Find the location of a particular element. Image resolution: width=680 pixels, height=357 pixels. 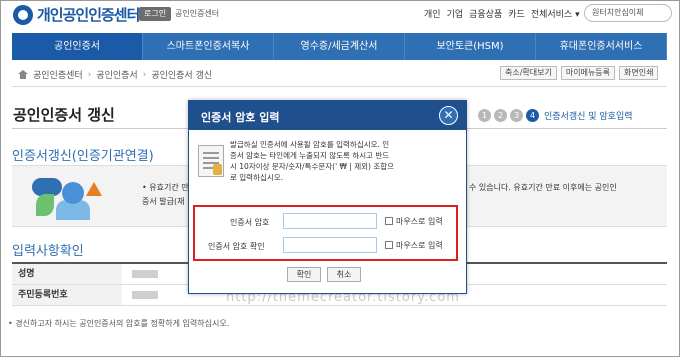

leaf-icon is located at coordinates (45, 205).